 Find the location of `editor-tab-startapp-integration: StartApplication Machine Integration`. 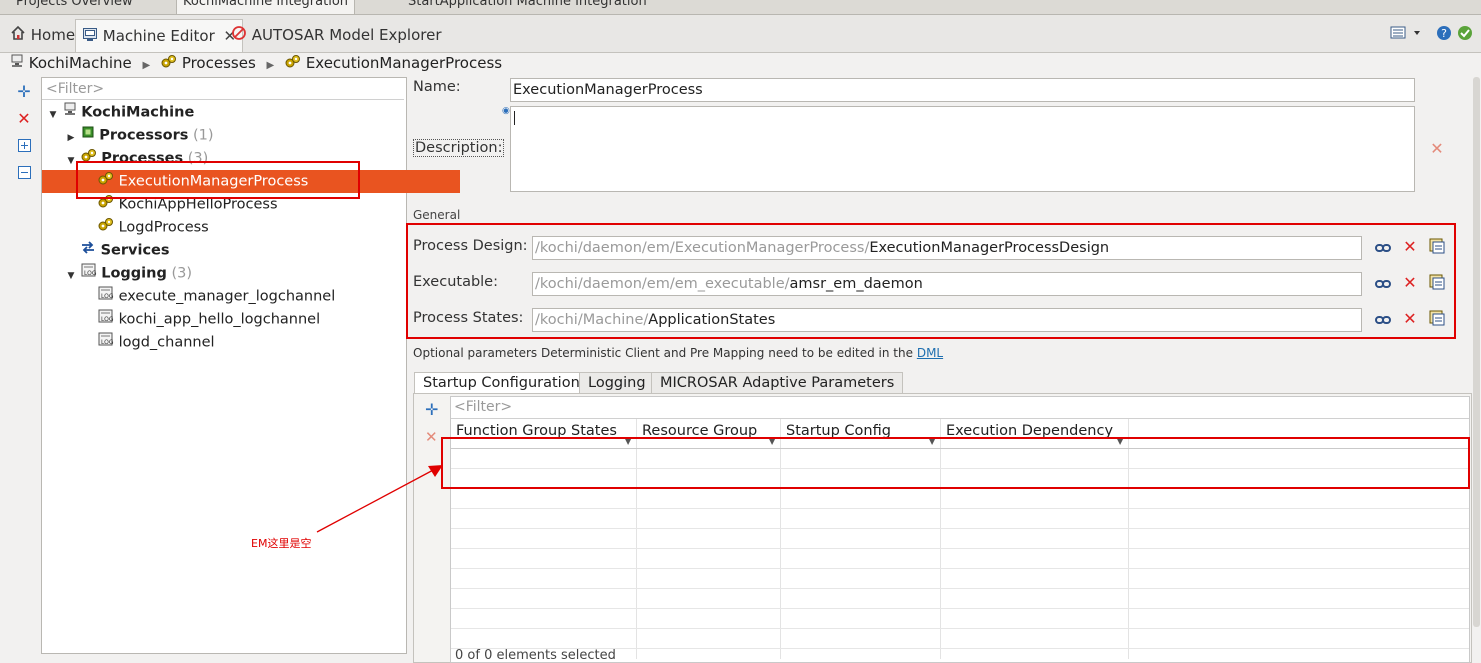

editor-tab-startapp-integration: StartApplication Machine Integration is located at coordinates (527, 7).